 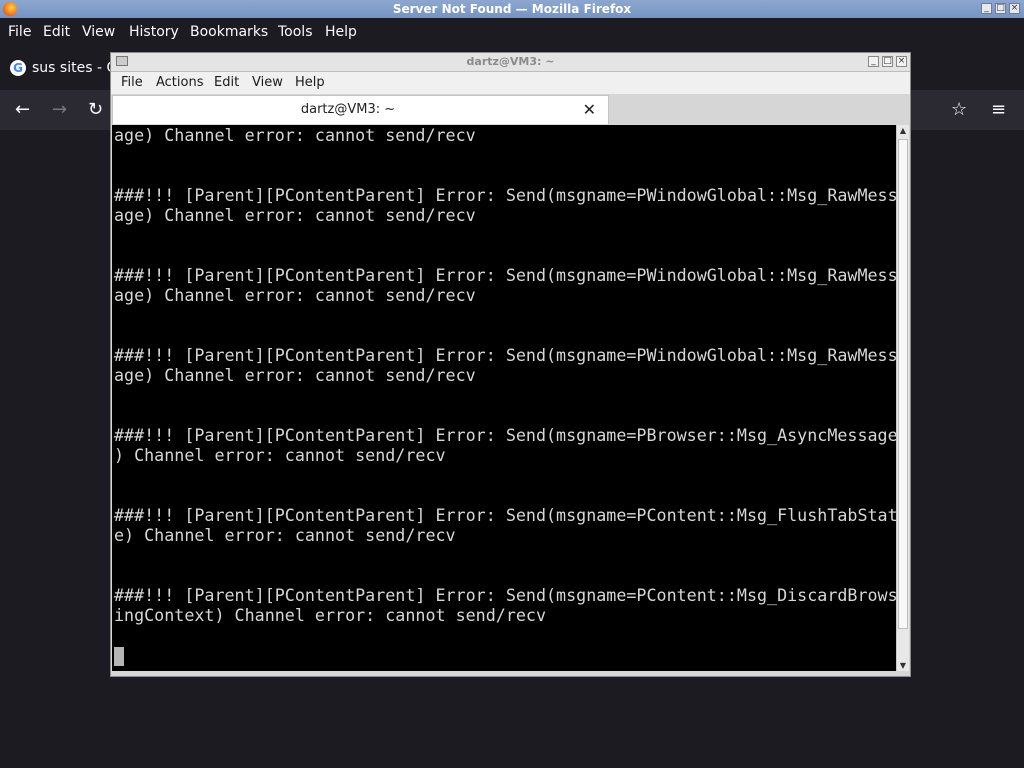 What do you see at coordinates (267, 82) in the screenshot?
I see `term-menu-view: View` at bounding box center [267, 82].